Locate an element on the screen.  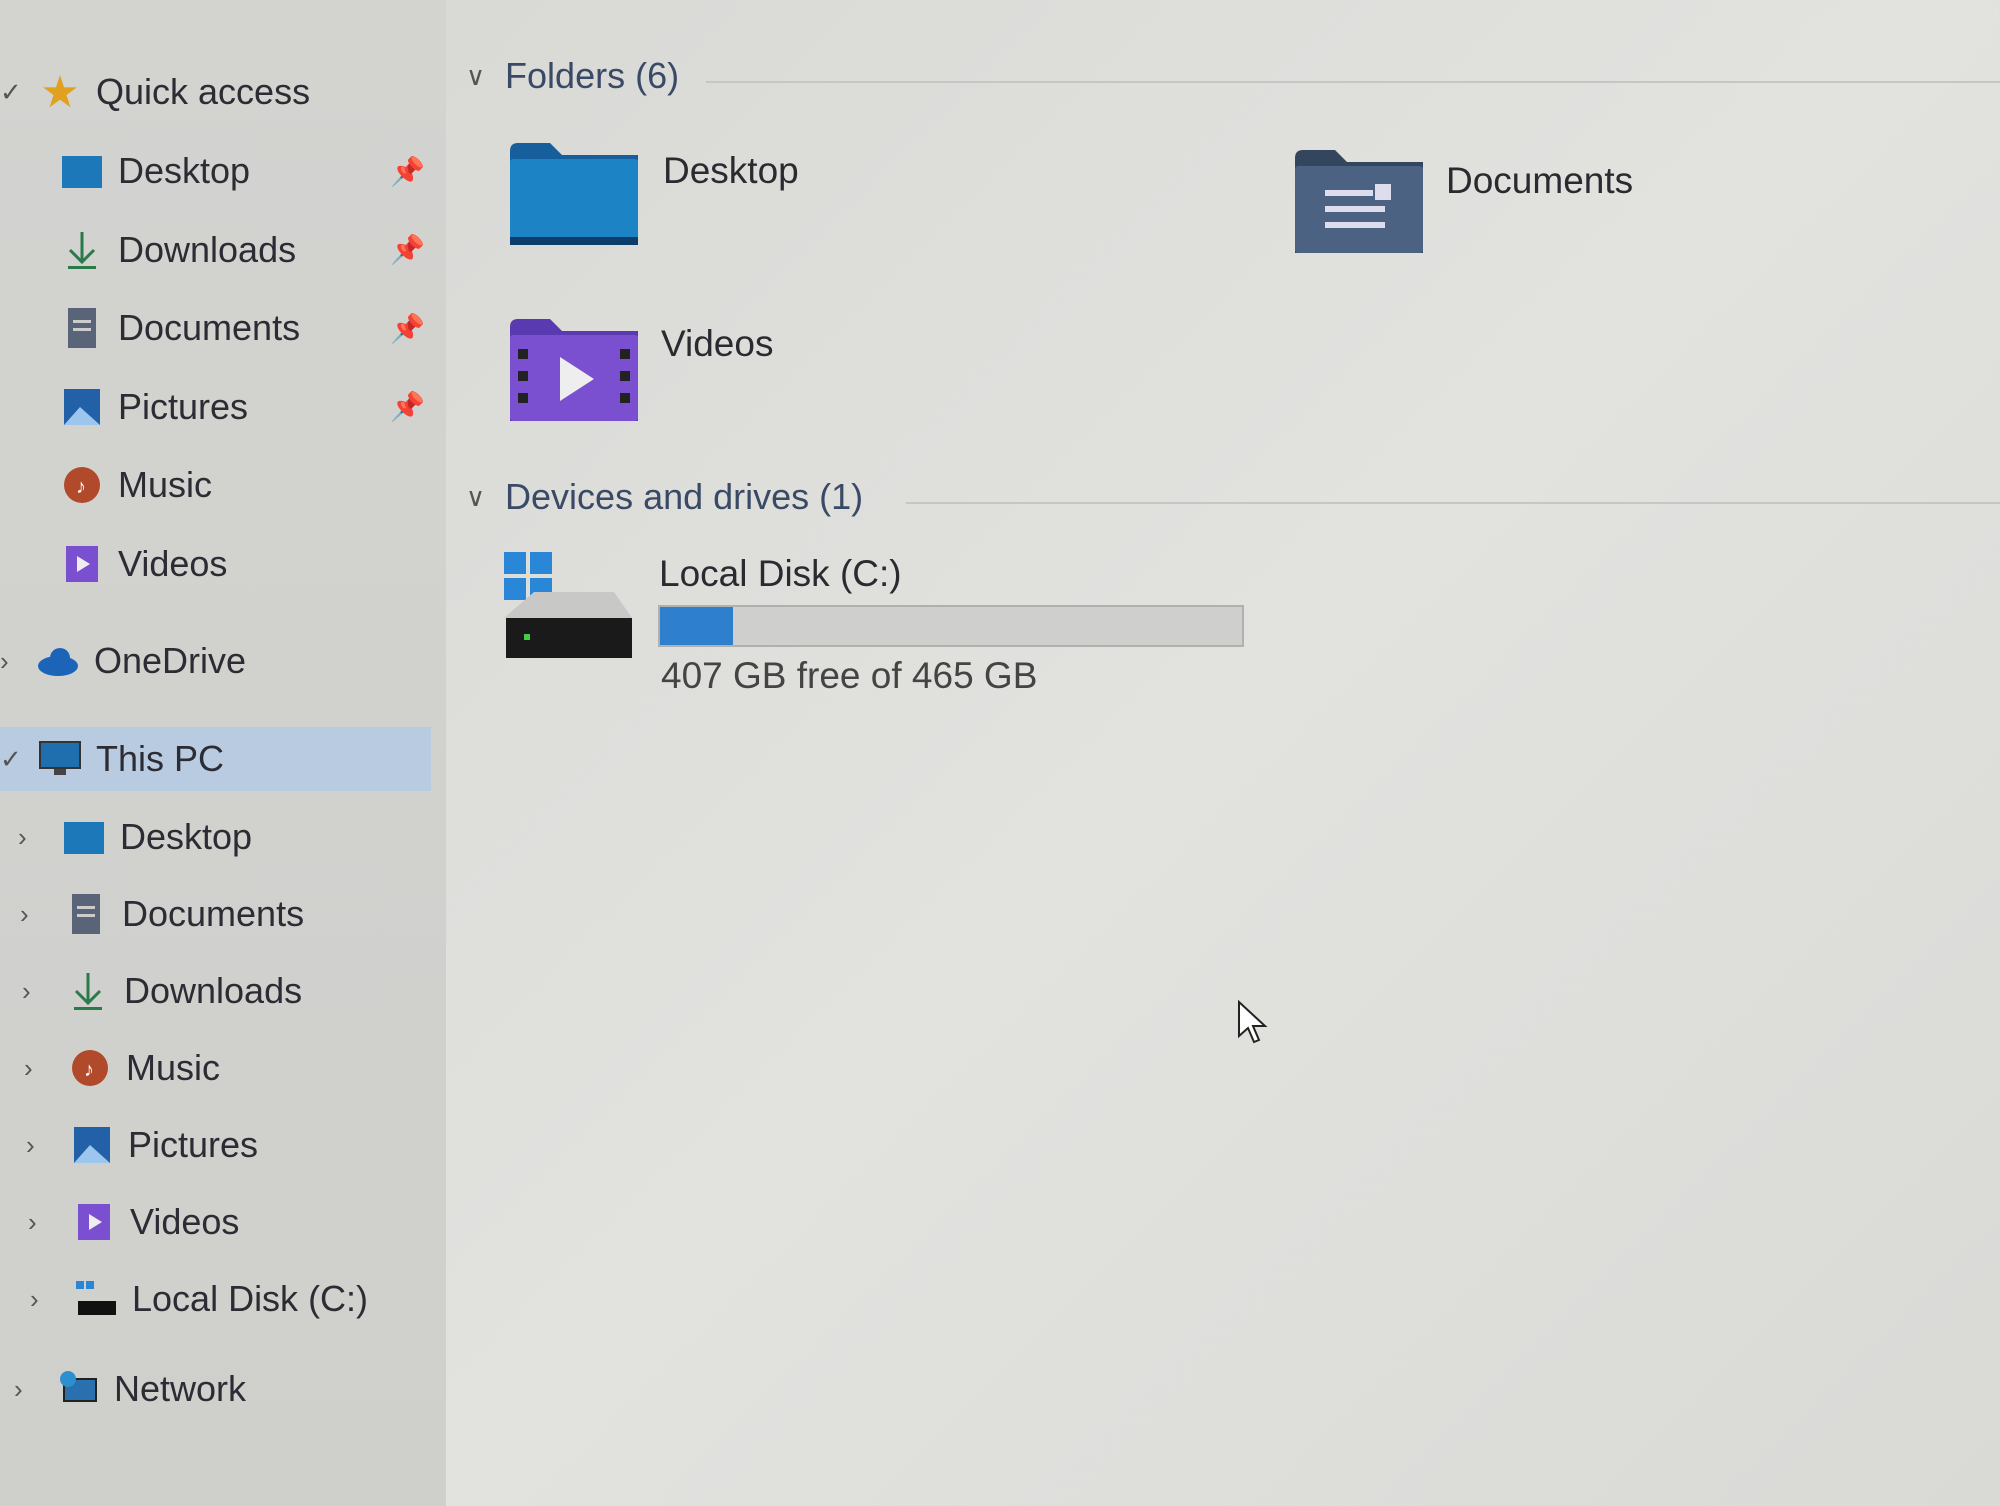
sidebar-item-this-pc: ✓ This PC is located at coordinates (215, 759).